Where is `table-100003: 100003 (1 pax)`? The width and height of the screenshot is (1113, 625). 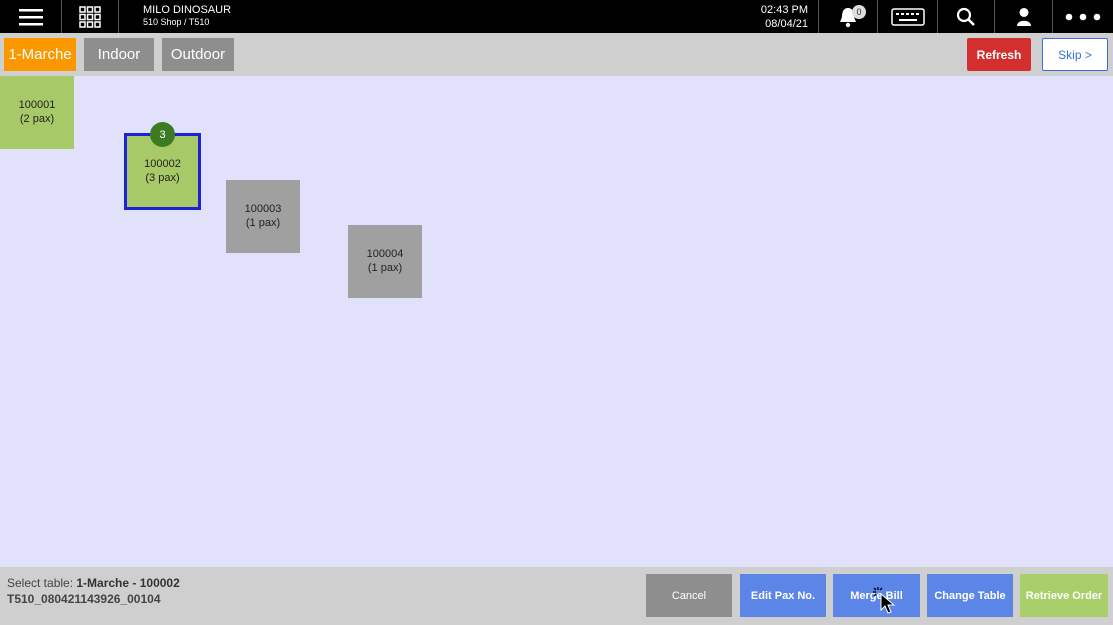 table-100003: 100003 (1 pax) is located at coordinates (263, 216).